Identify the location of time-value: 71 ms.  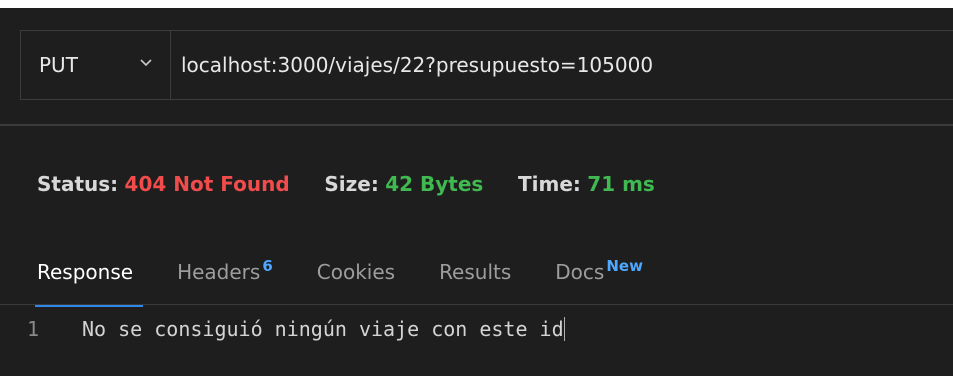
(621, 184).